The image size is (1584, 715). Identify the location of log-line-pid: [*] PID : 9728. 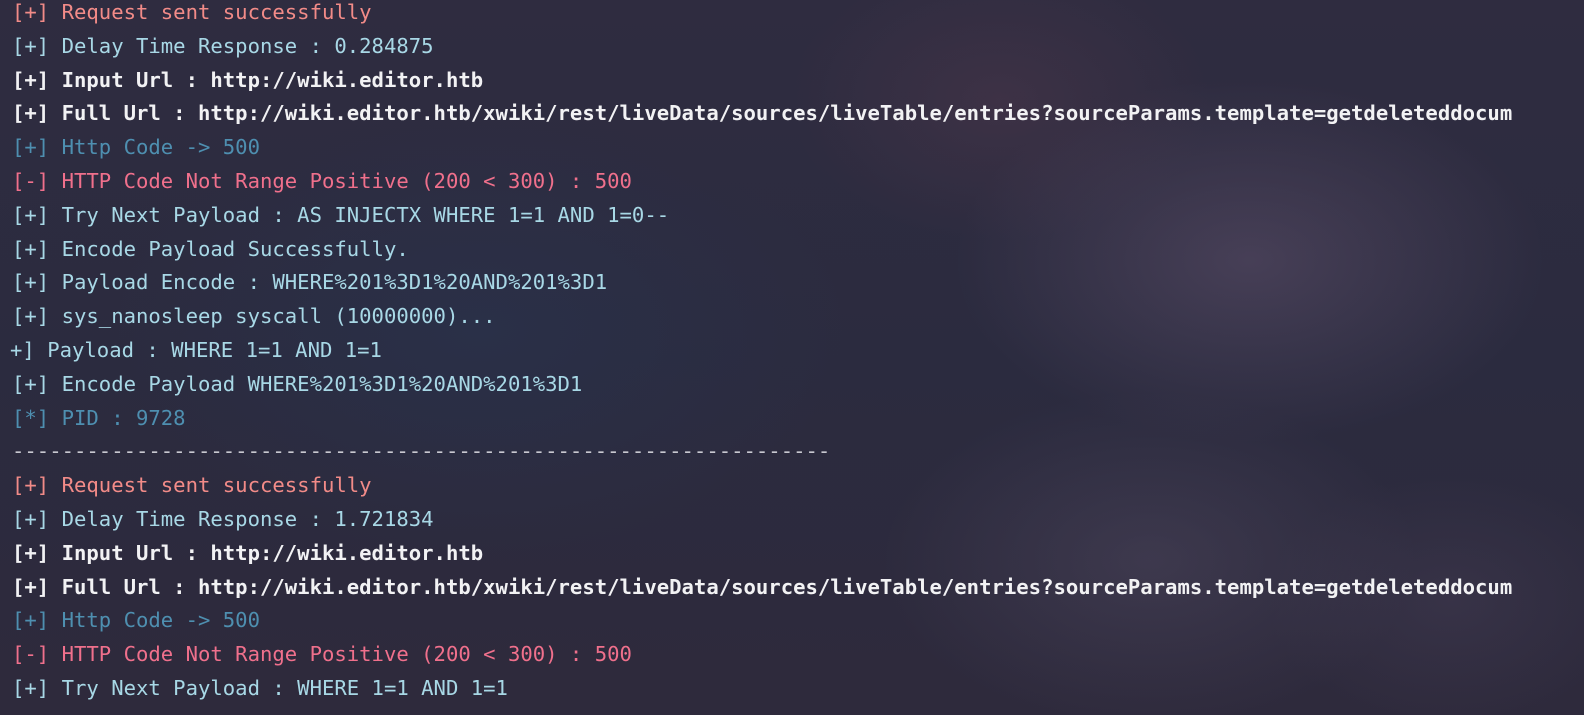
(99, 417).